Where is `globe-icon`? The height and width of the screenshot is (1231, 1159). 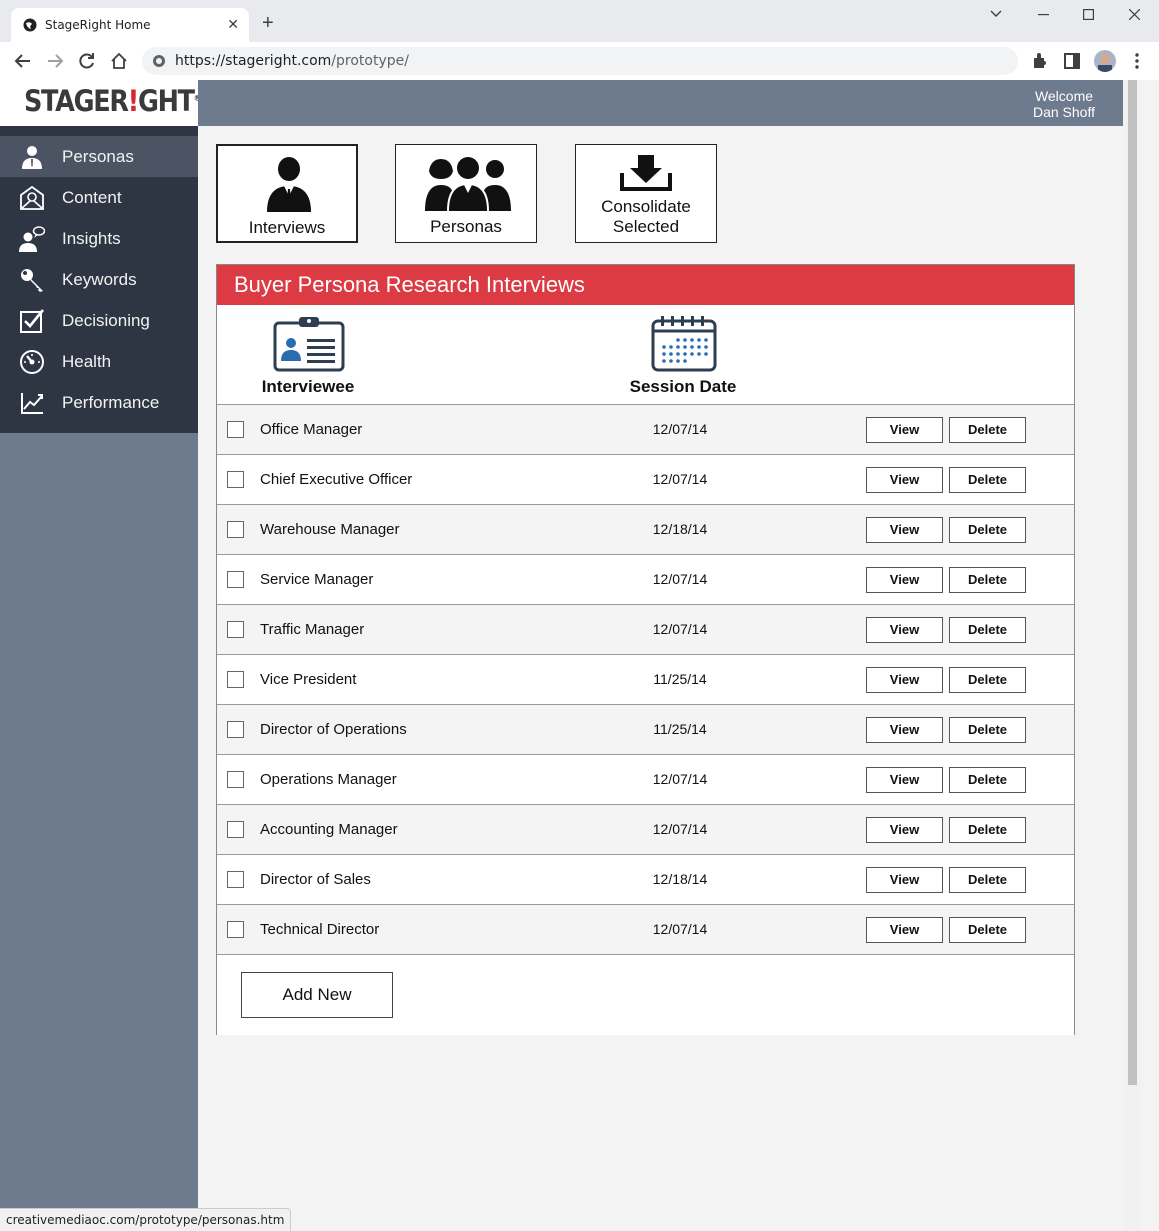 globe-icon is located at coordinates (30, 25).